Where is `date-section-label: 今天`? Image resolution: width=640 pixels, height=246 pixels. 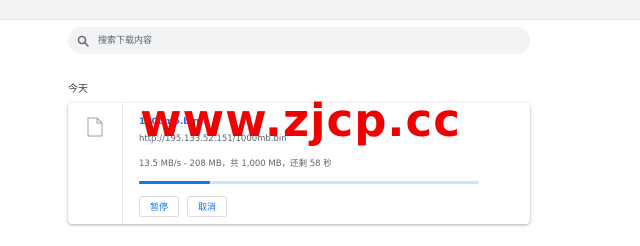
date-section-label: 今天 is located at coordinates (78, 89).